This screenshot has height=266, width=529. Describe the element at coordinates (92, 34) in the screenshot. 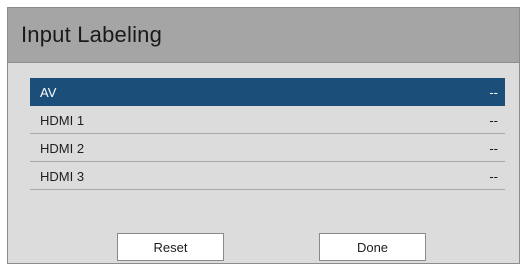

I see `dialog-title: Input Labeling` at that location.